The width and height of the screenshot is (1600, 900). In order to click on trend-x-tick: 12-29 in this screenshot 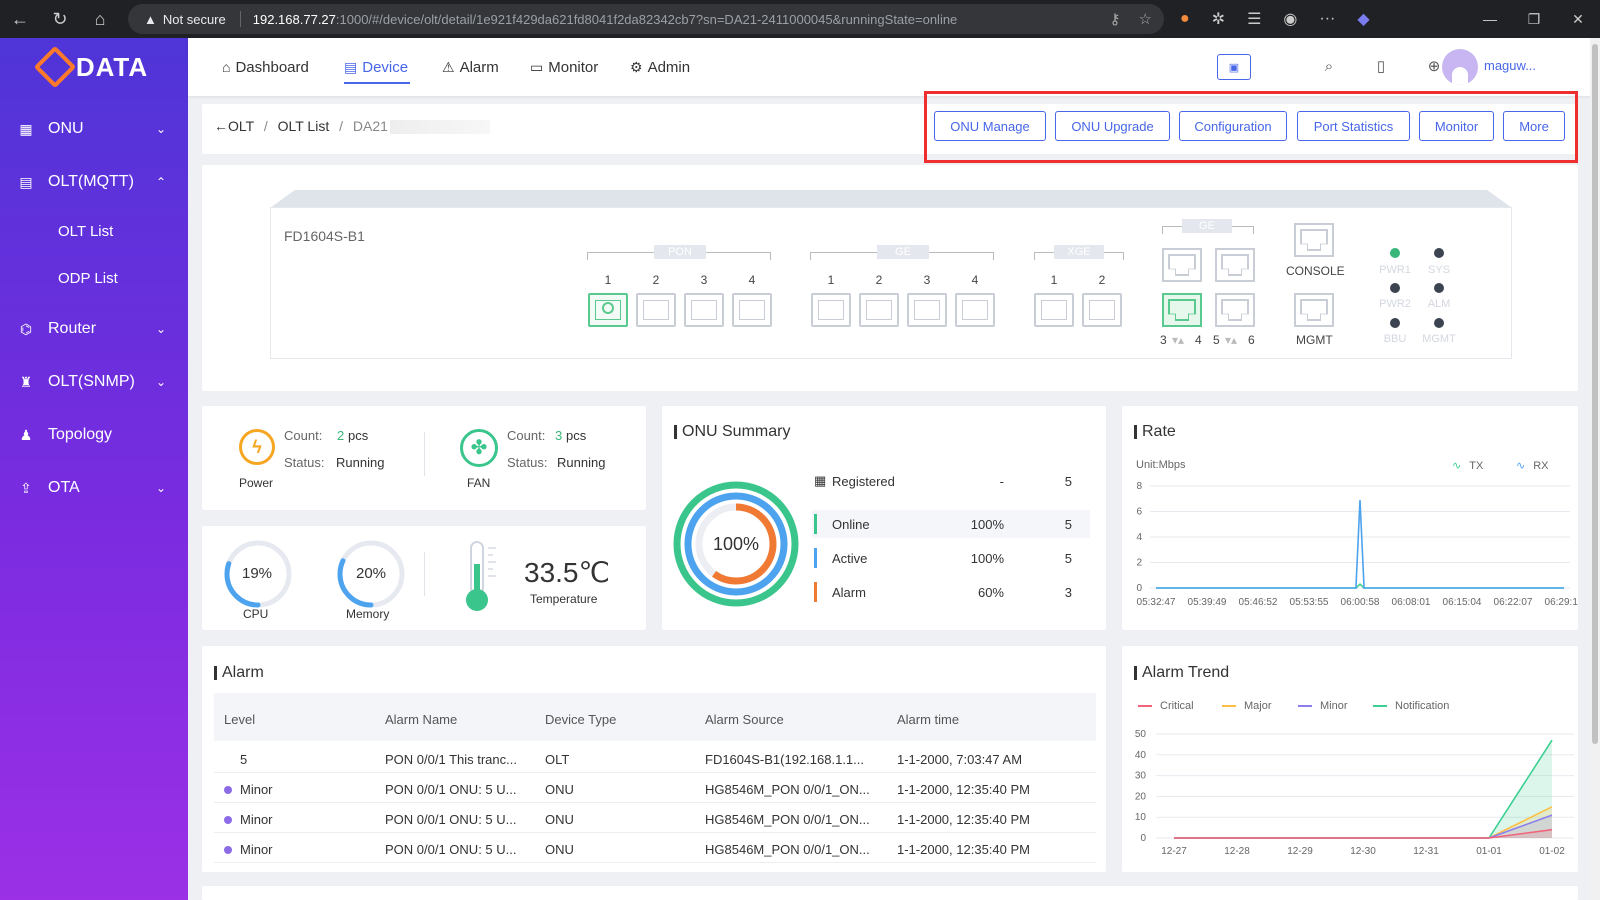, I will do `click(1300, 851)`.